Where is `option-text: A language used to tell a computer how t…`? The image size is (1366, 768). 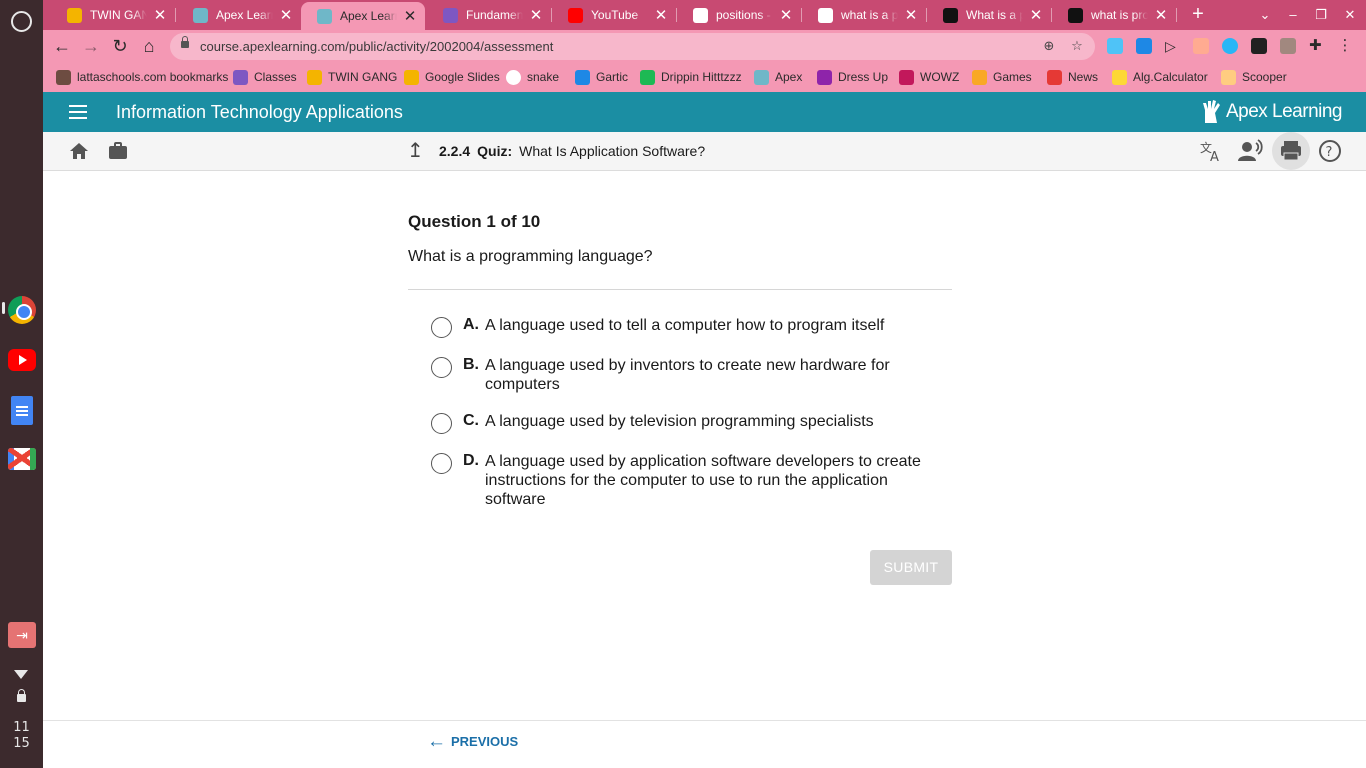 option-text: A language used to tell a computer how t… is located at coordinates (684, 325).